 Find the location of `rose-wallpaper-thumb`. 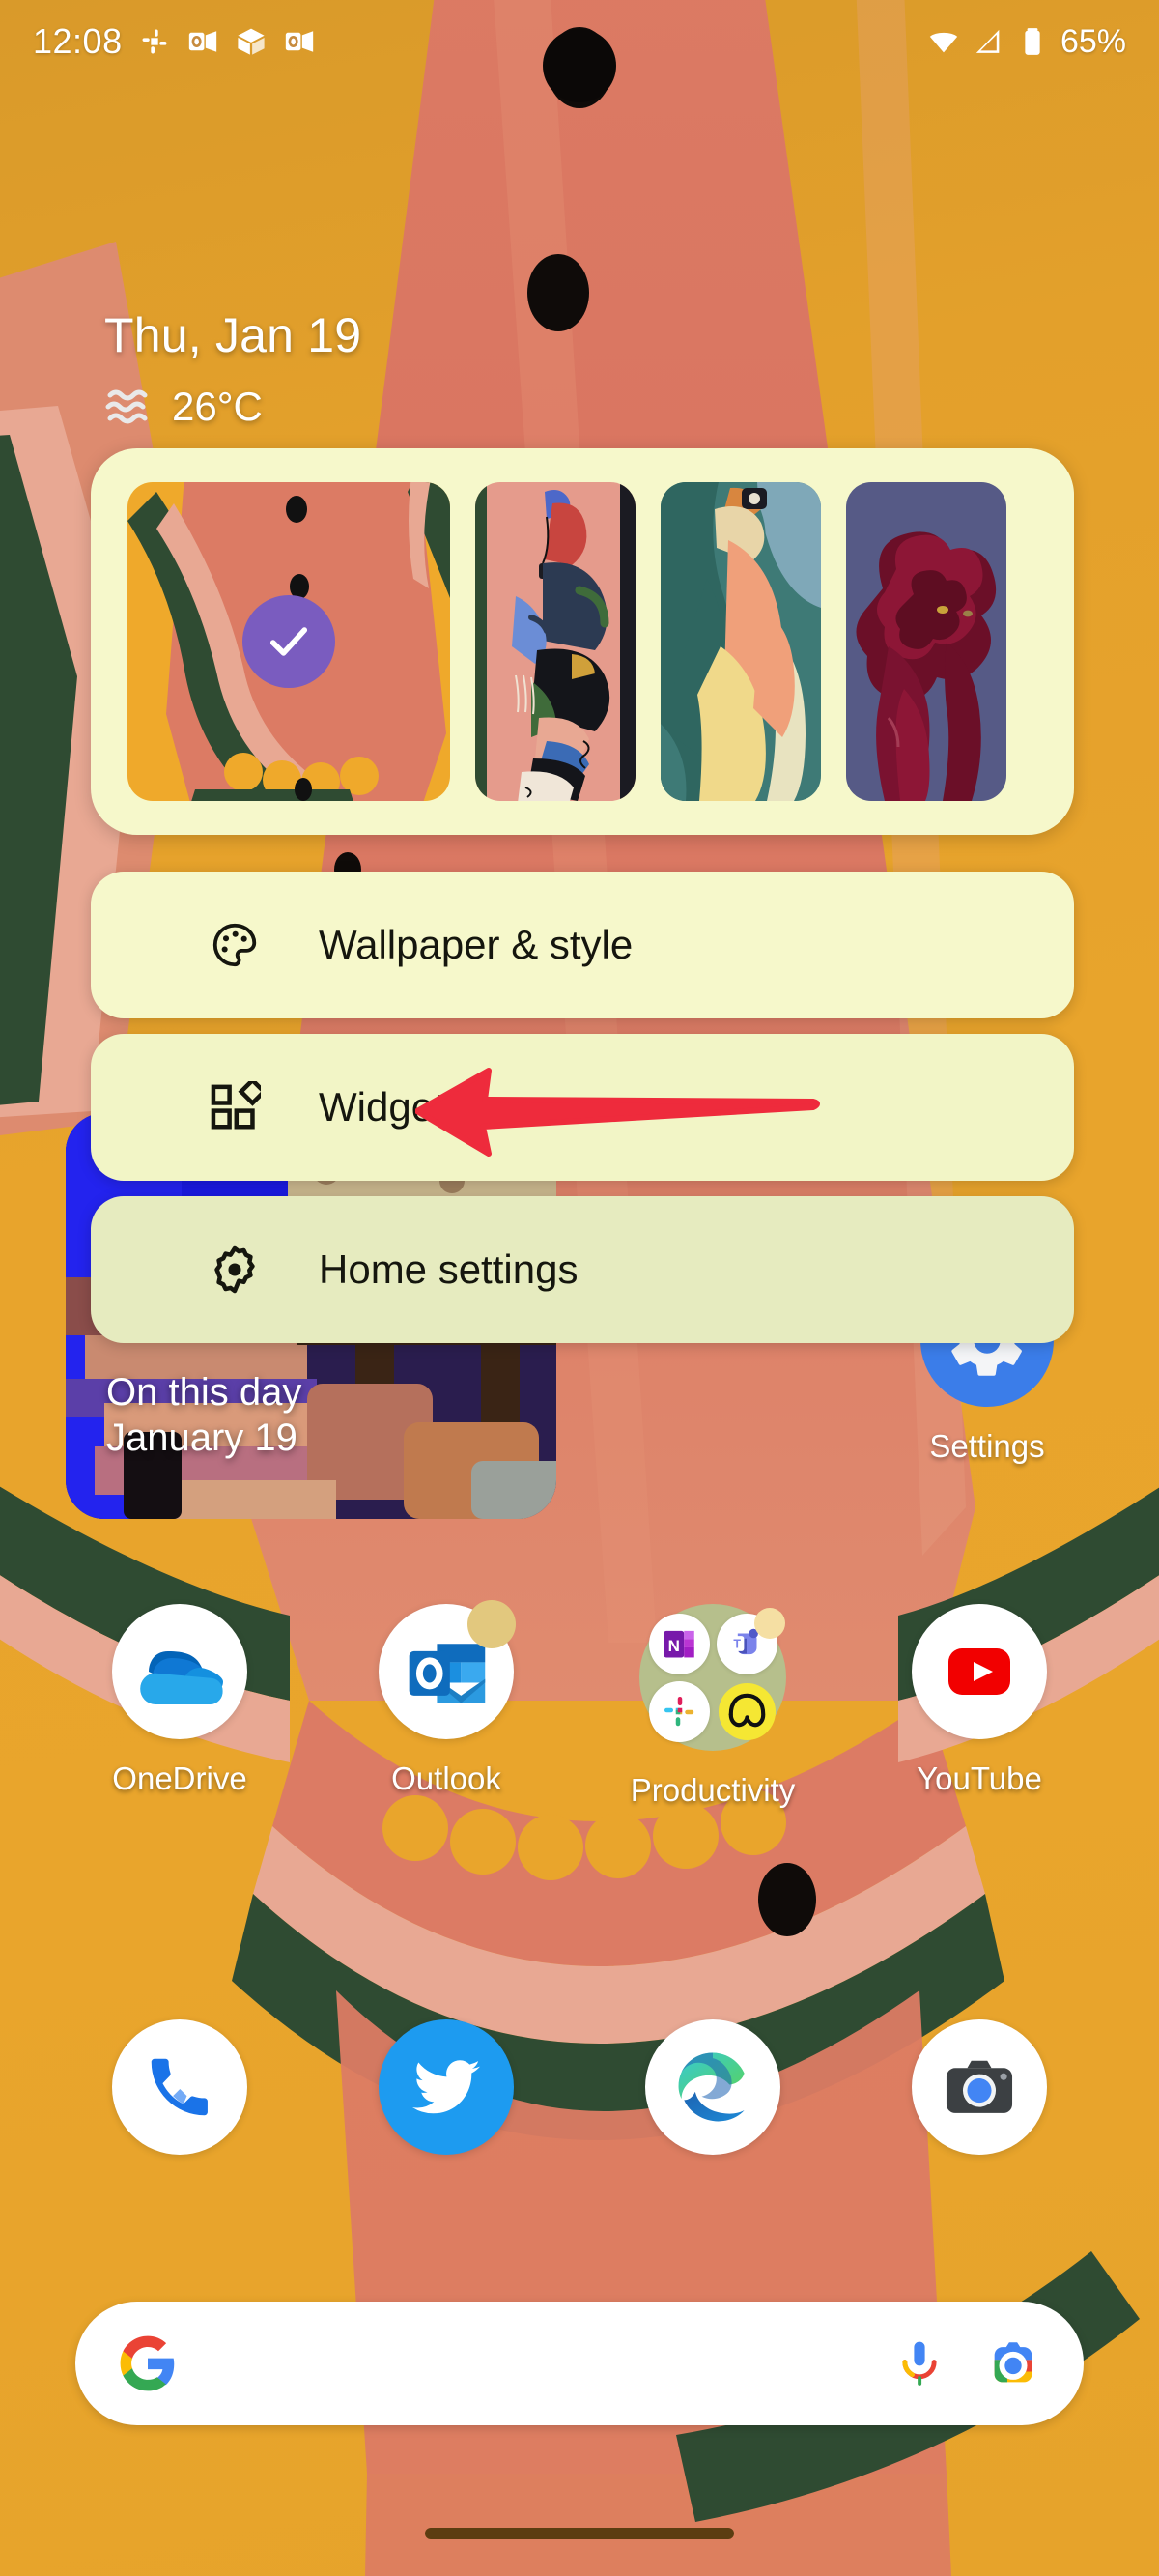

rose-wallpaper-thumb is located at coordinates (926, 642).